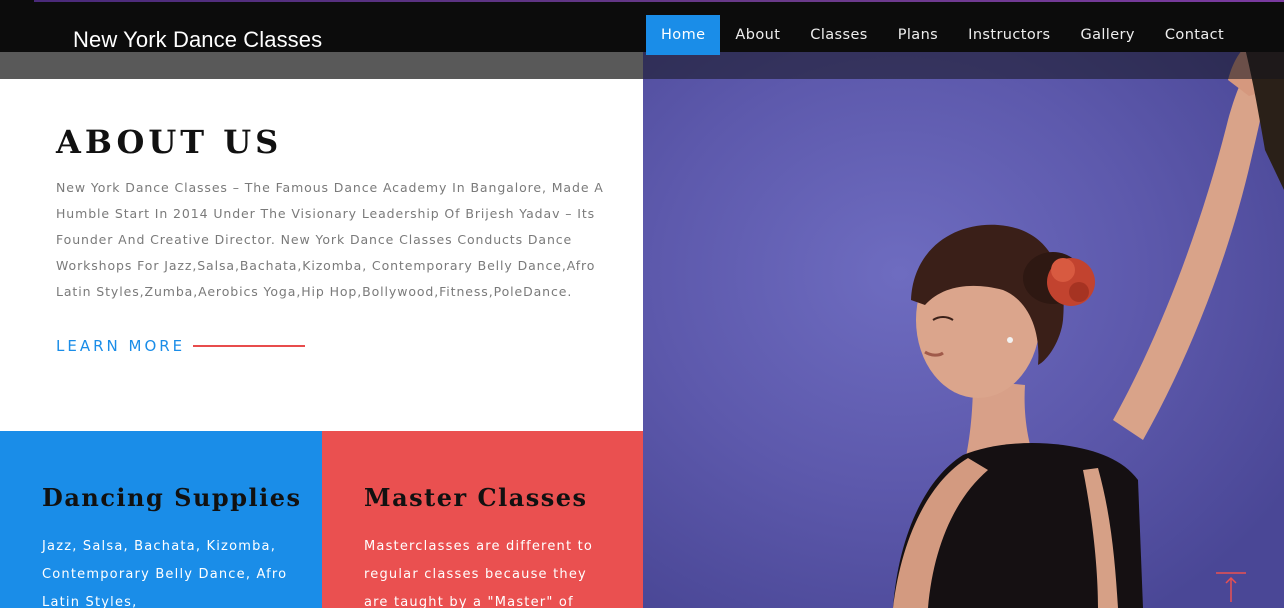  Describe the element at coordinates (321, 65) in the screenshot. I see `navbar-shadow-strip` at that location.